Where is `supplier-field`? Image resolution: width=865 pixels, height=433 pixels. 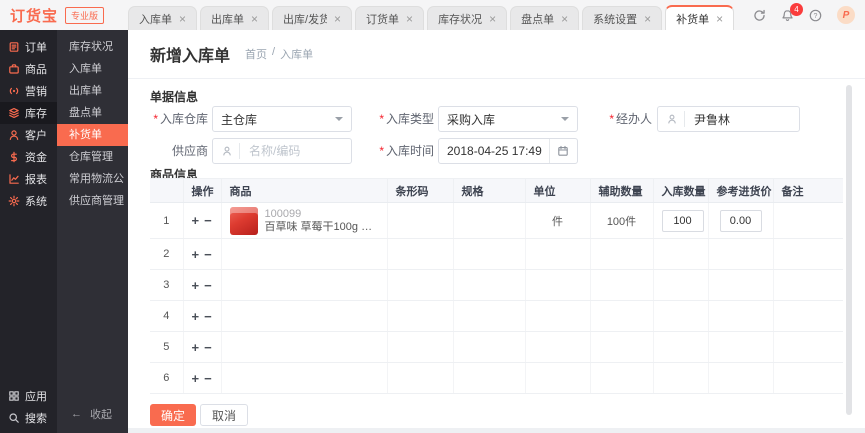 supplier-field is located at coordinates (282, 151).